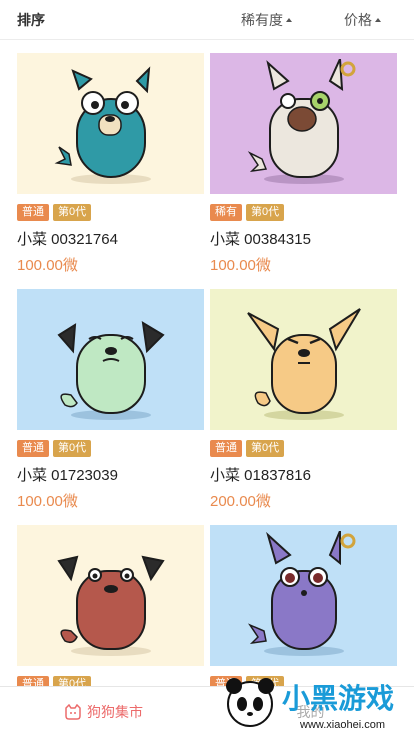 The width and height of the screenshot is (414, 736). Describe the element at coordinates (207, 20) in the screenshot. I see `sort-bar: 排序 稀有度 价格` at that location.